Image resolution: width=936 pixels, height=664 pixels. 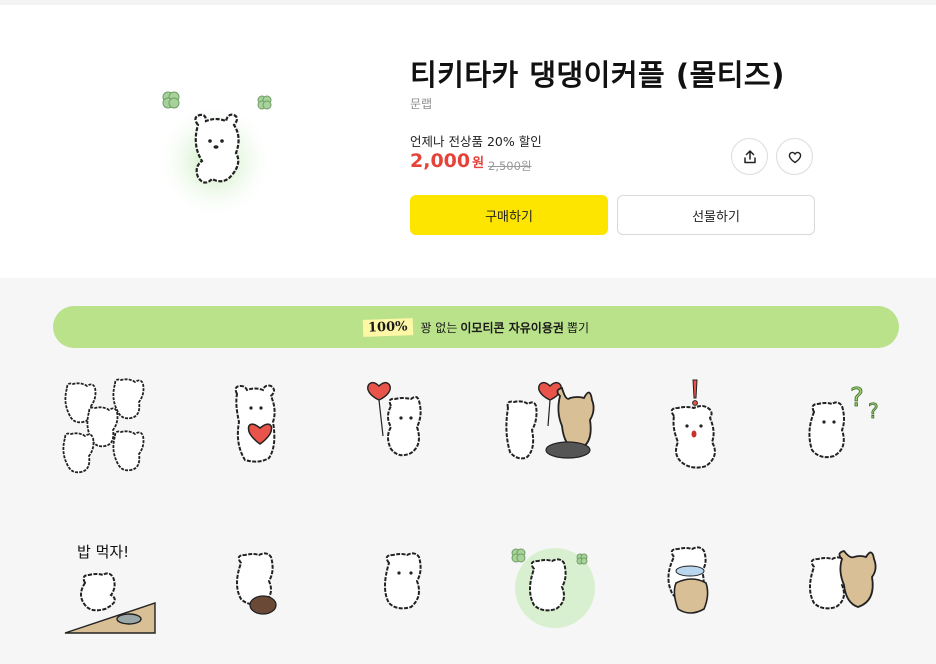 I want to click on dog-group-icon, so click(x=103, y=426).